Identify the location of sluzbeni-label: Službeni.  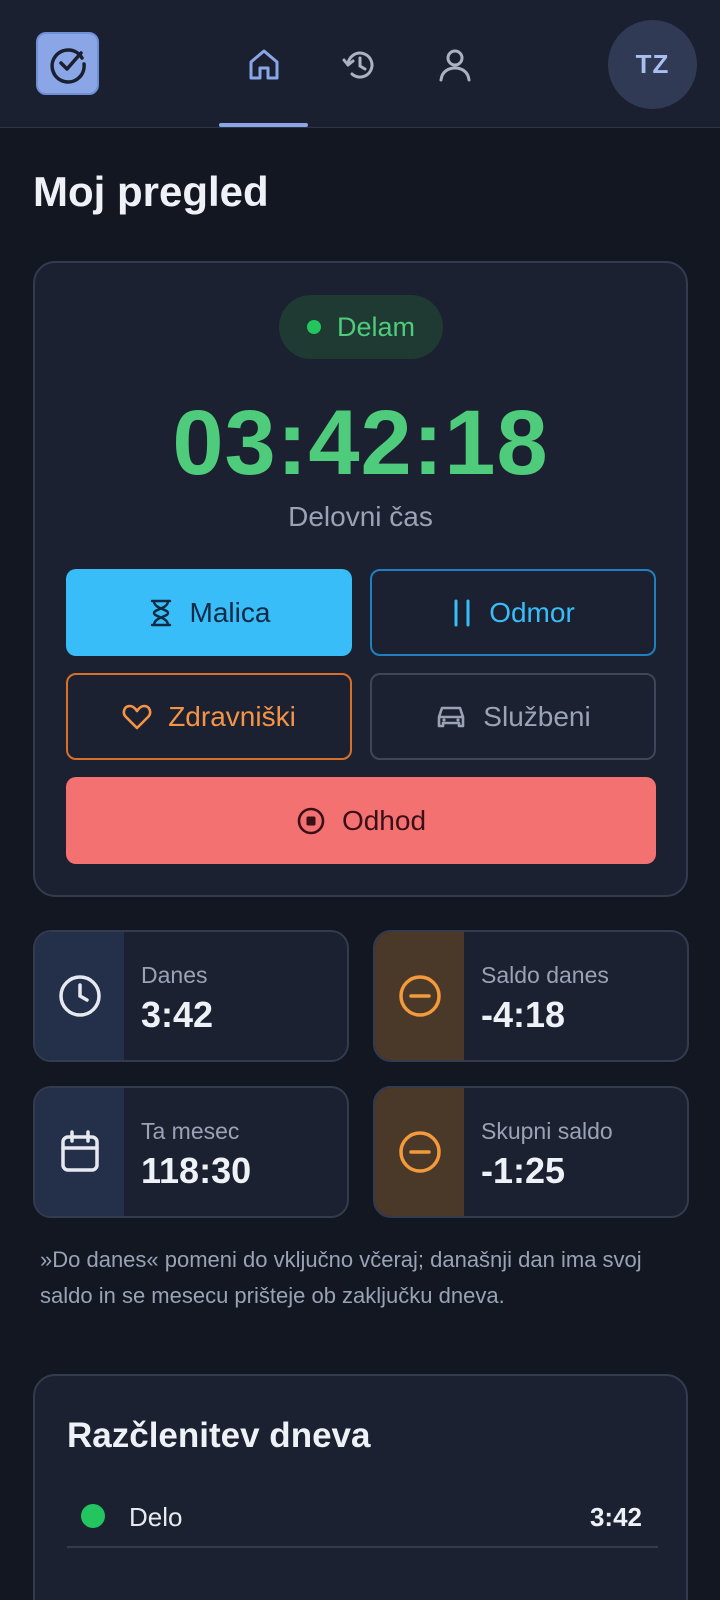
(537, 716).